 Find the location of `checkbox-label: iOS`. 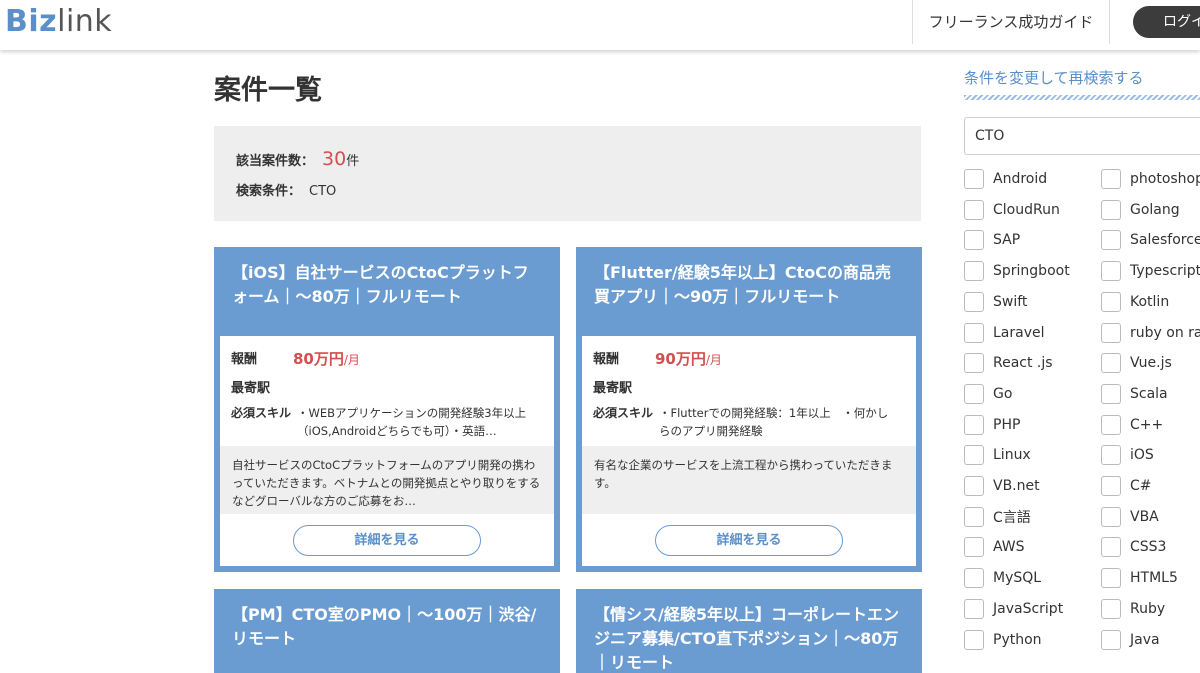

checkbox-label: iOS is located at coordinates (1142, 455).